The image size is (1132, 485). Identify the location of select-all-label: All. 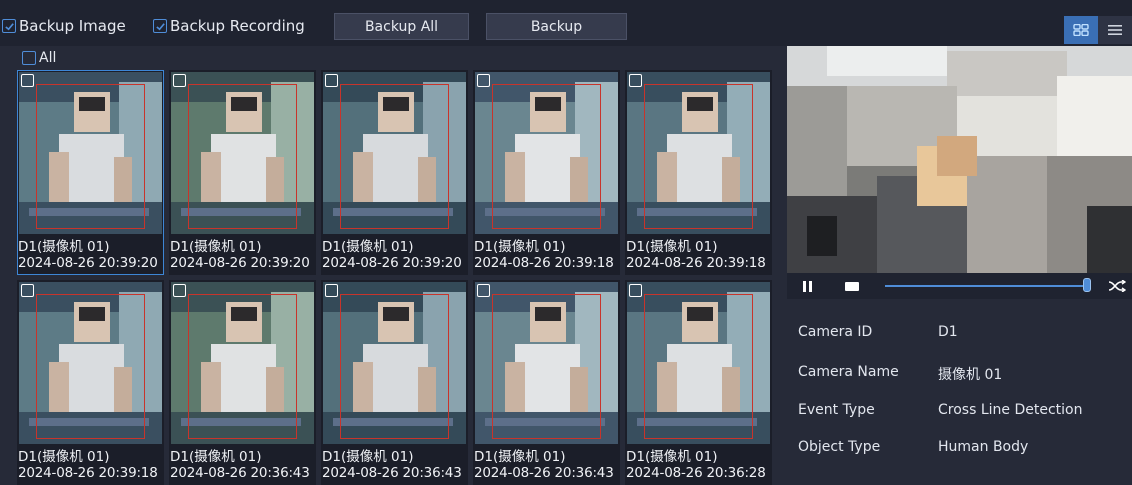
(48, 58).